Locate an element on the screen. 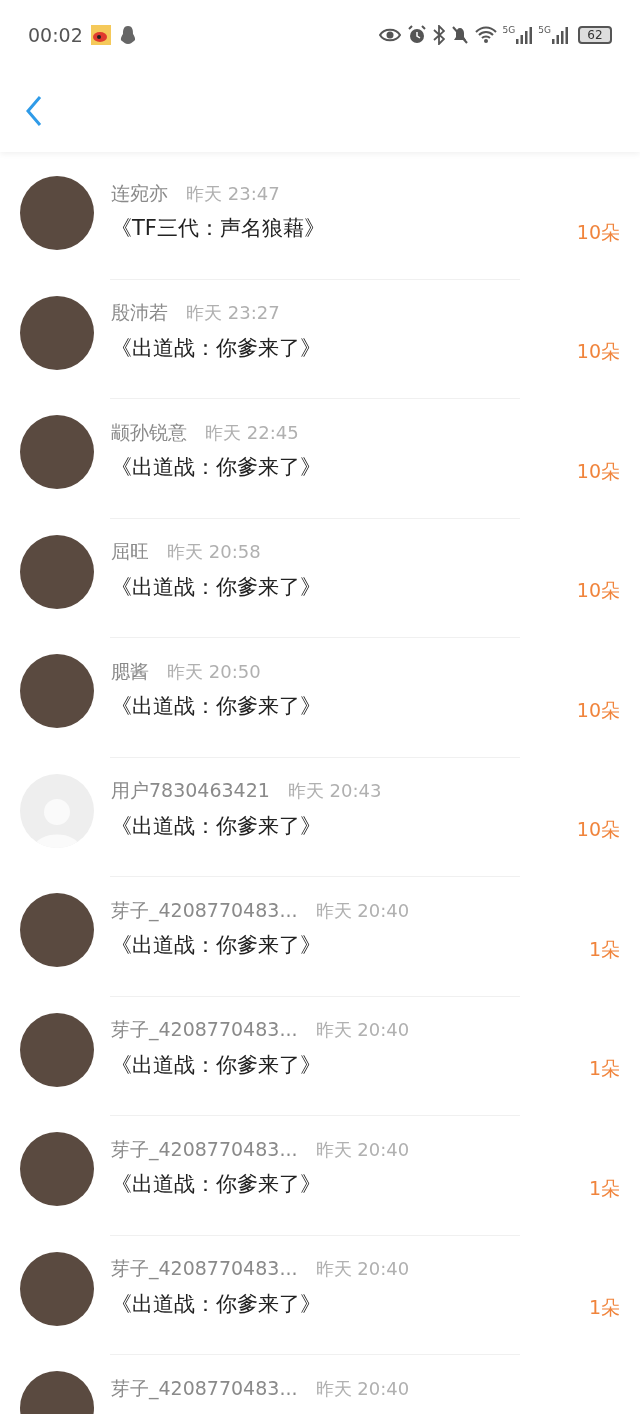  story-title: 《TF三代：声名狼藉》 is located at coordinates (218, 229).